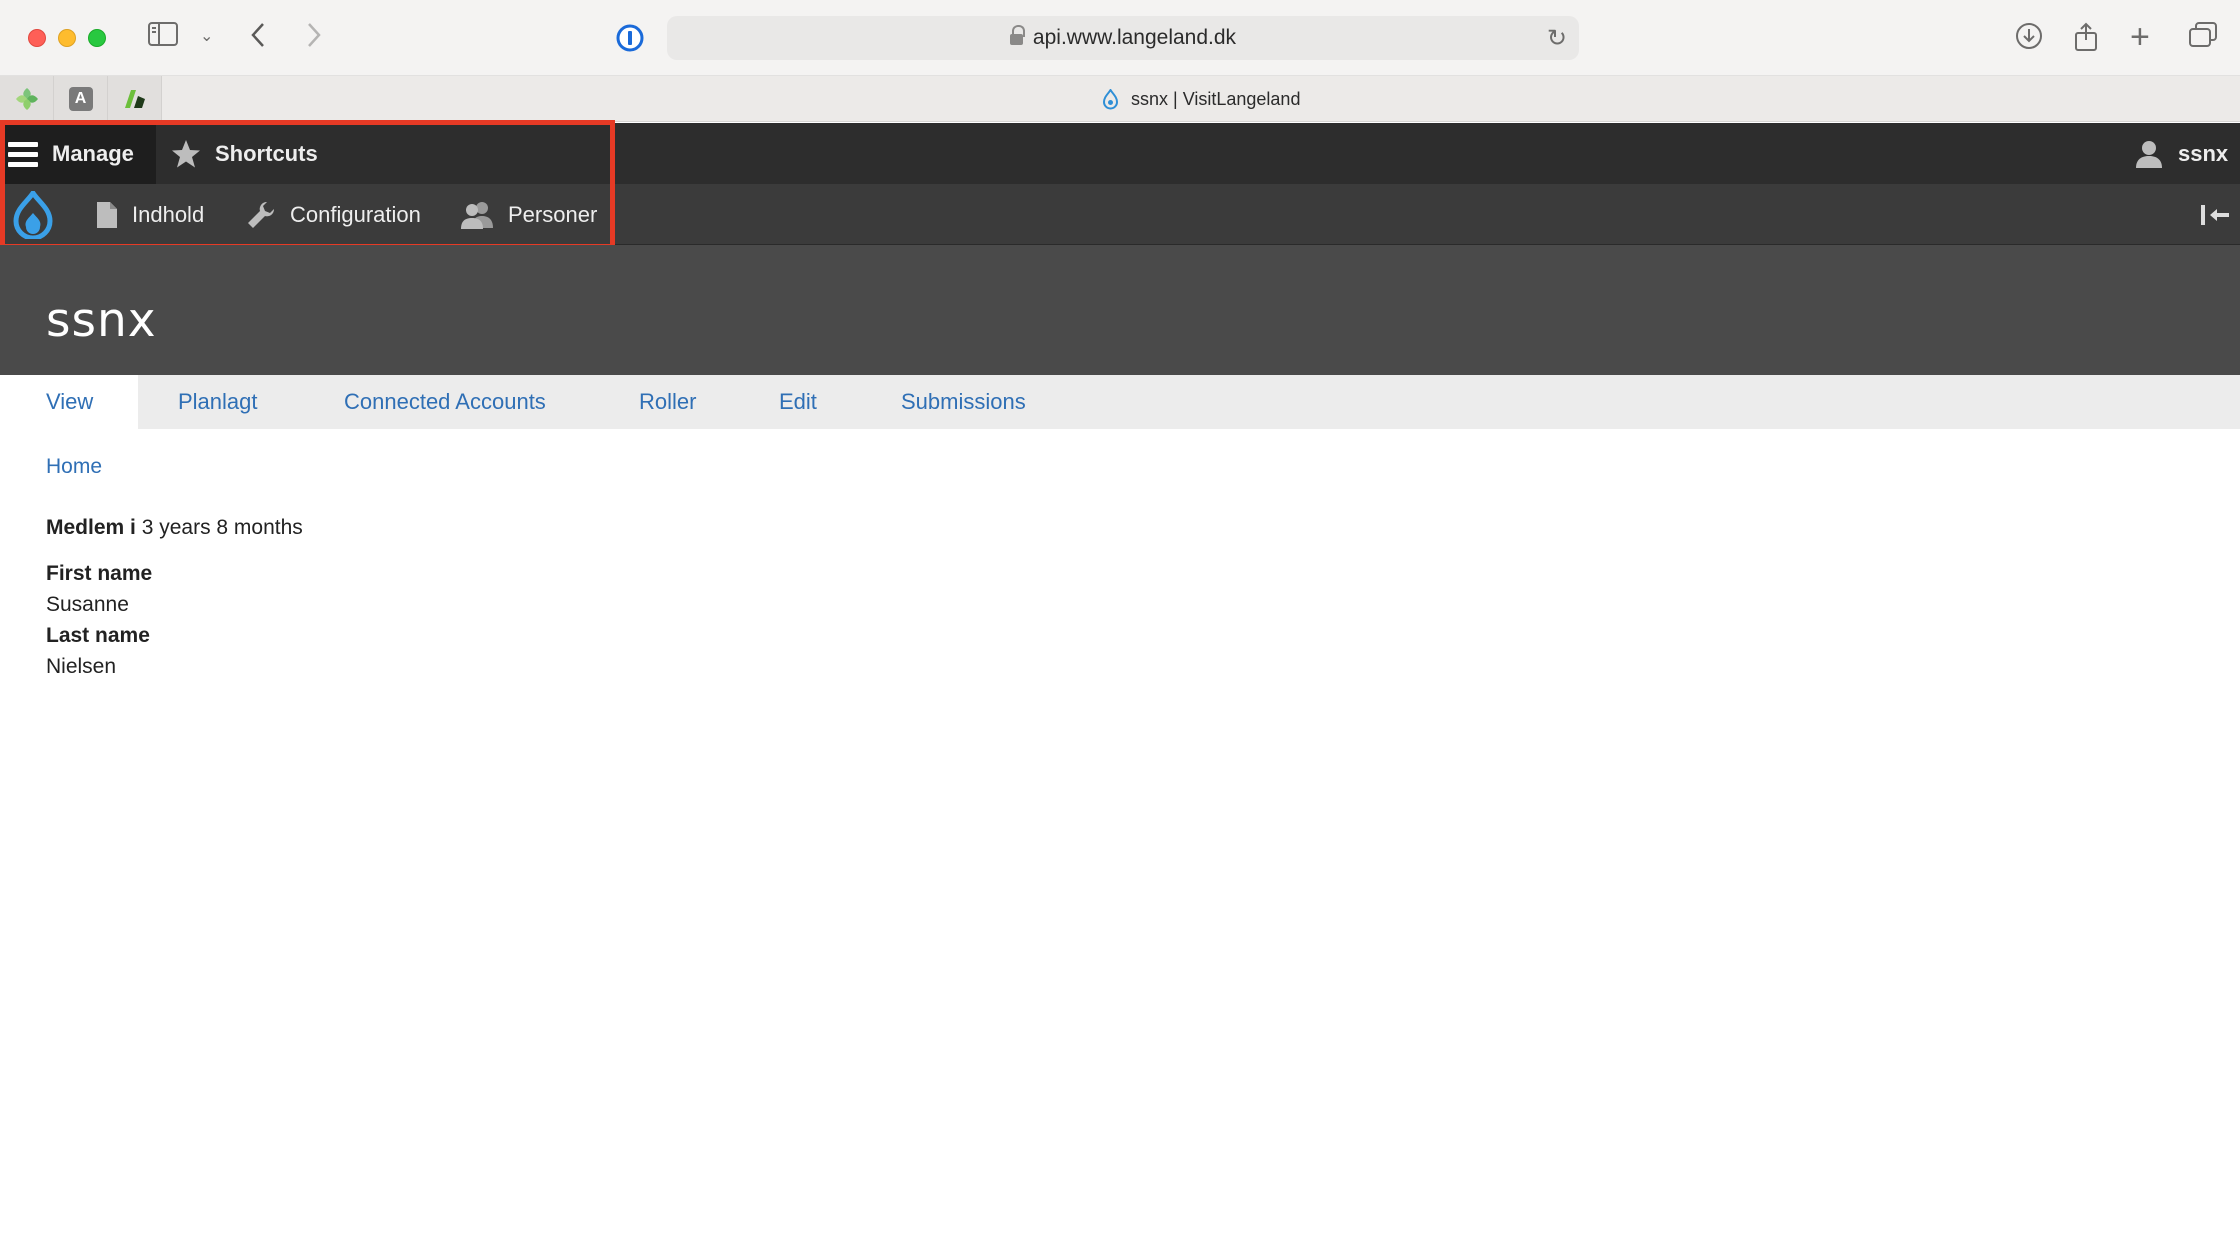  Describe the element at coordinates (91, 527) in the screenshot. I see `member-for-label: Medlem i` at that location.